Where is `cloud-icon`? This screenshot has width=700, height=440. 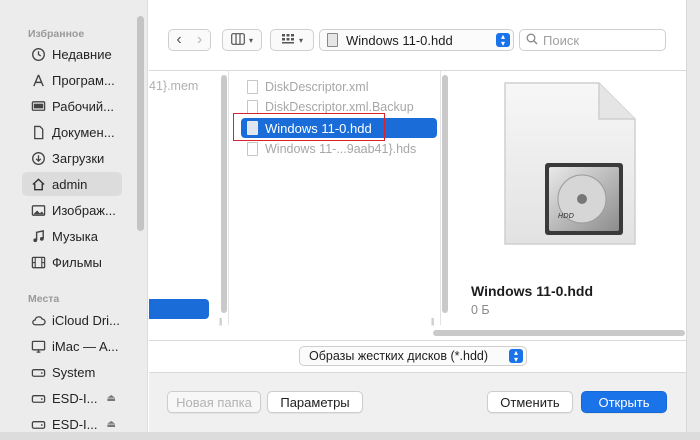
cloud-icon is located at coordinates (38, 320).